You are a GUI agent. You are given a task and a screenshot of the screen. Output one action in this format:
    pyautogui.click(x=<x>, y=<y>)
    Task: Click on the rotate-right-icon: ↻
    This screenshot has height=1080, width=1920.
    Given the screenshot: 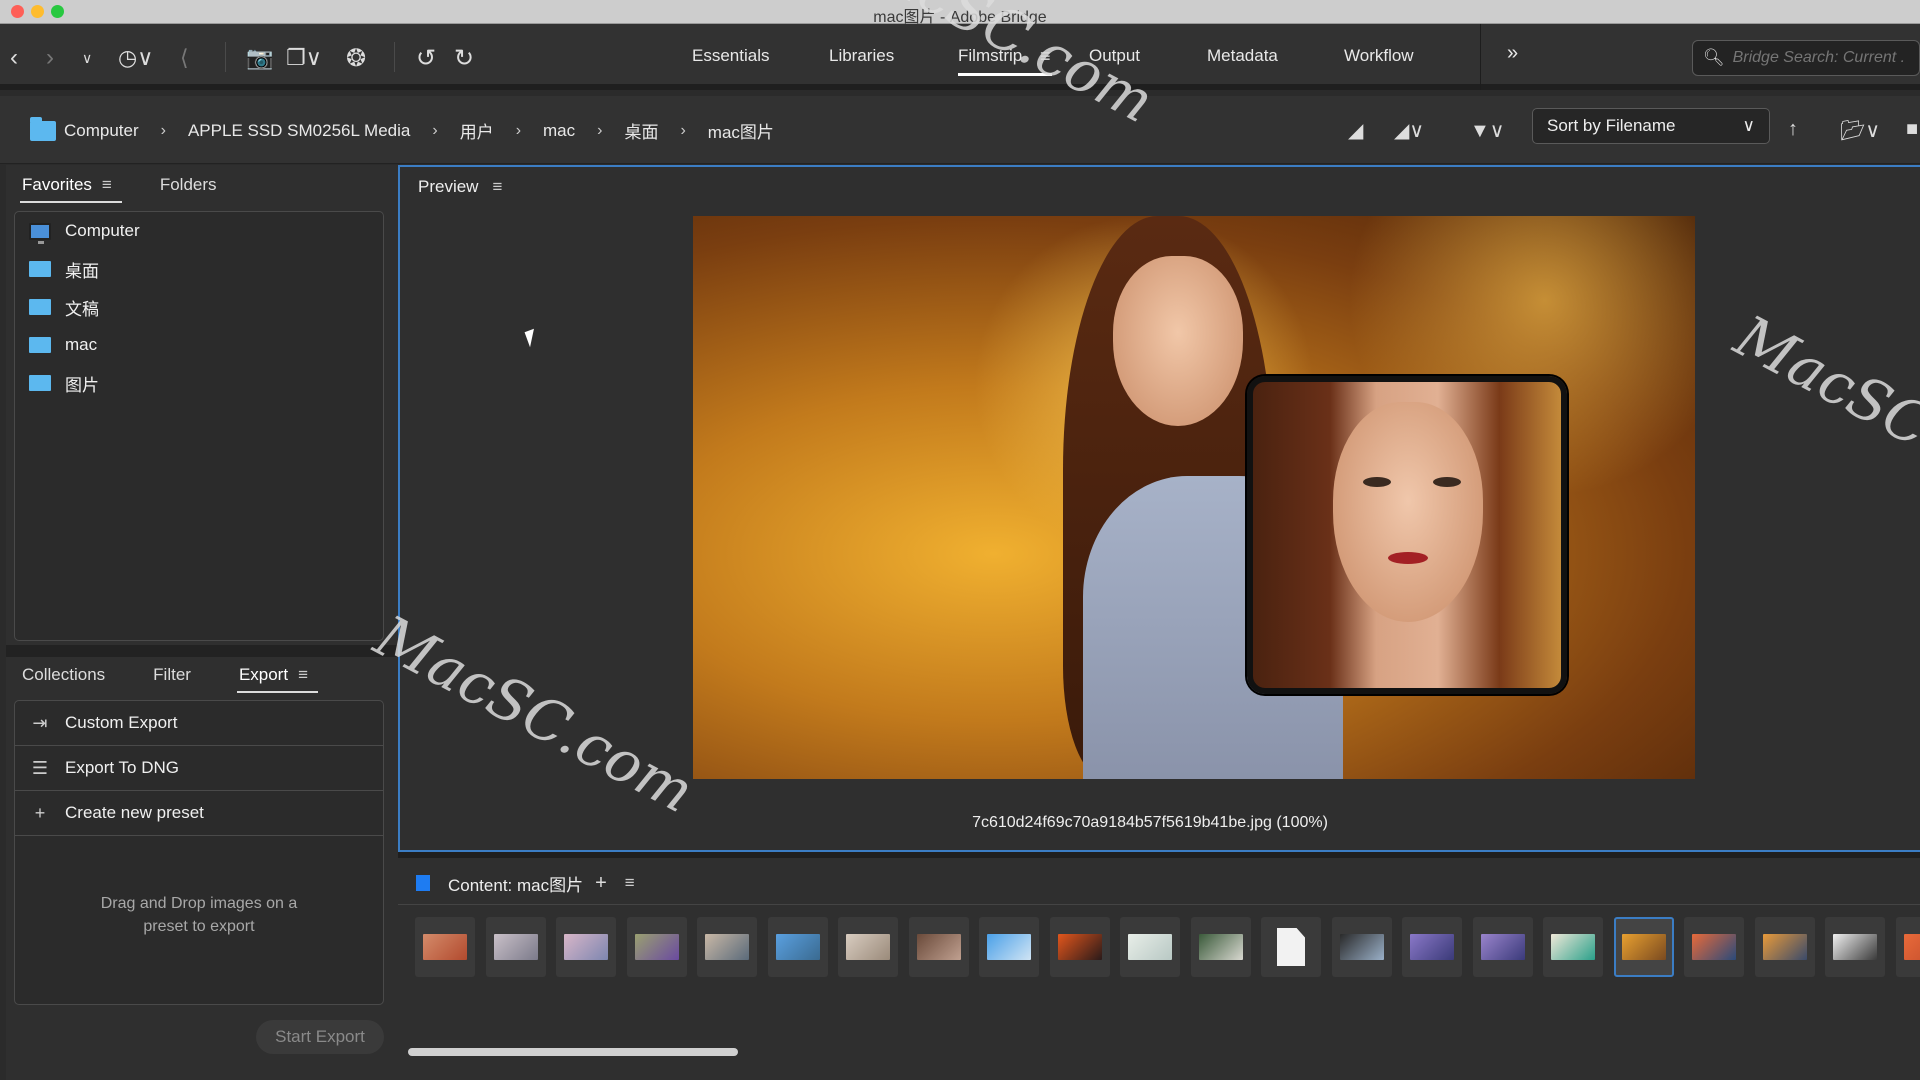 What is the action you would take?
    pyautogui.click(x=464, y=58)
    